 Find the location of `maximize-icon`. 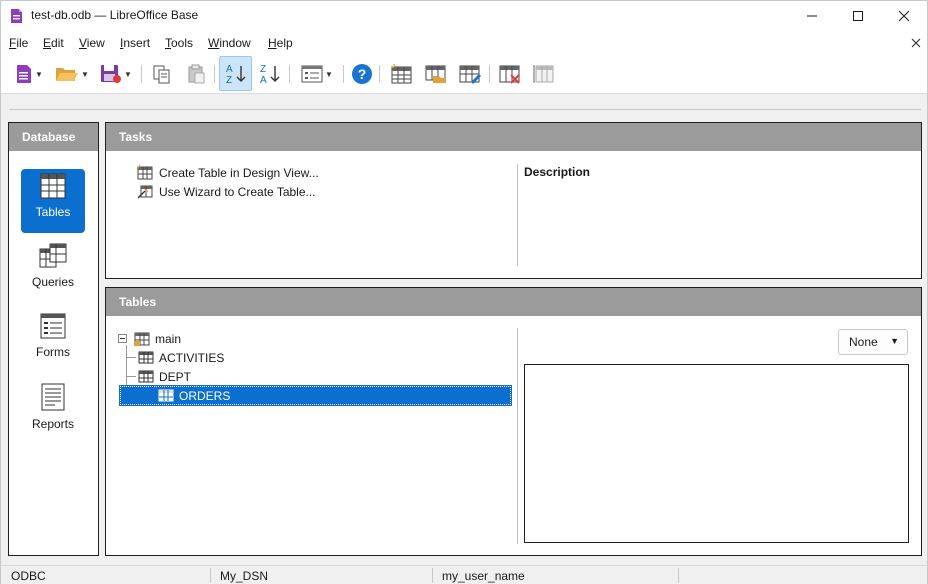

maximize-icon is located at coordinates (858, 16).